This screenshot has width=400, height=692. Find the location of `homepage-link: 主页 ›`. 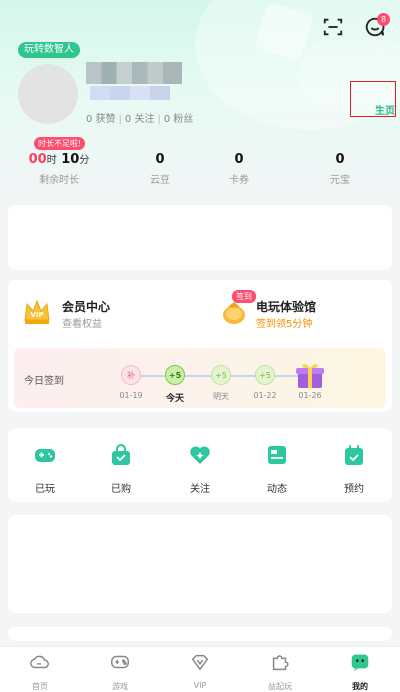

homepage-link: 主页 › is located at coordinates (373, 99).